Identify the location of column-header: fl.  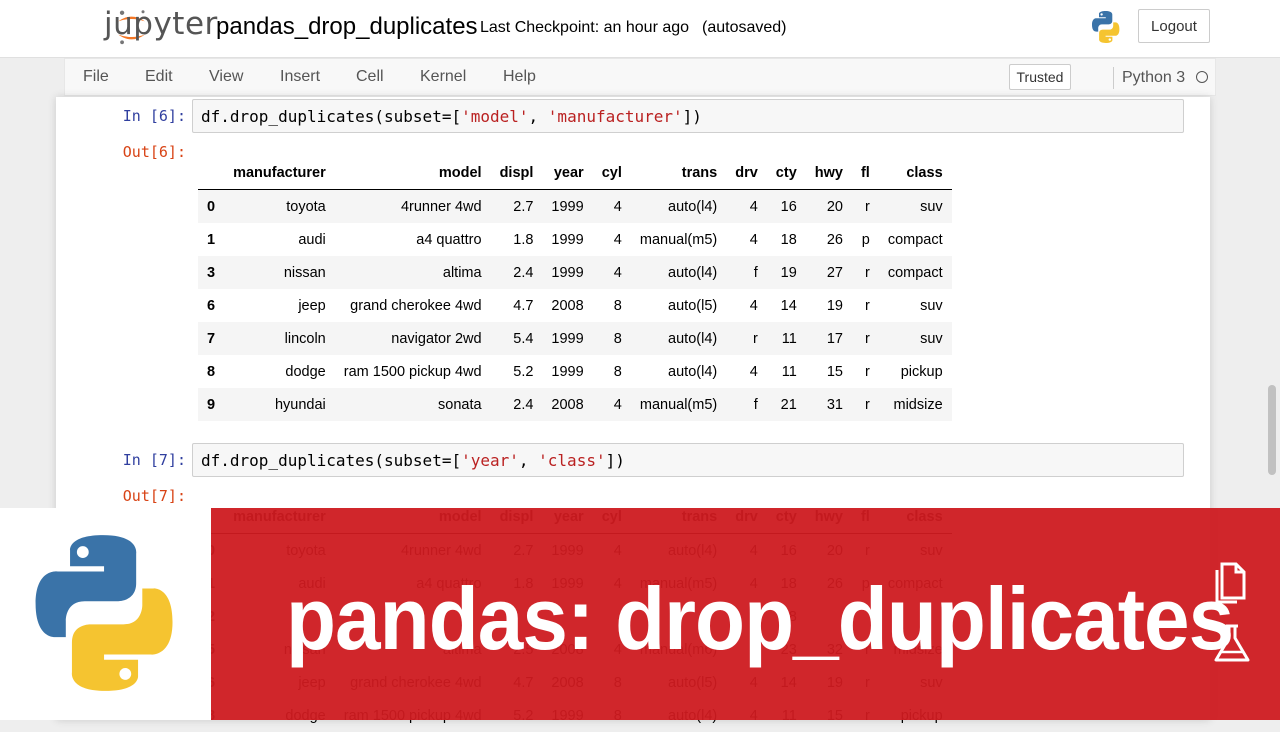
(865, 173).